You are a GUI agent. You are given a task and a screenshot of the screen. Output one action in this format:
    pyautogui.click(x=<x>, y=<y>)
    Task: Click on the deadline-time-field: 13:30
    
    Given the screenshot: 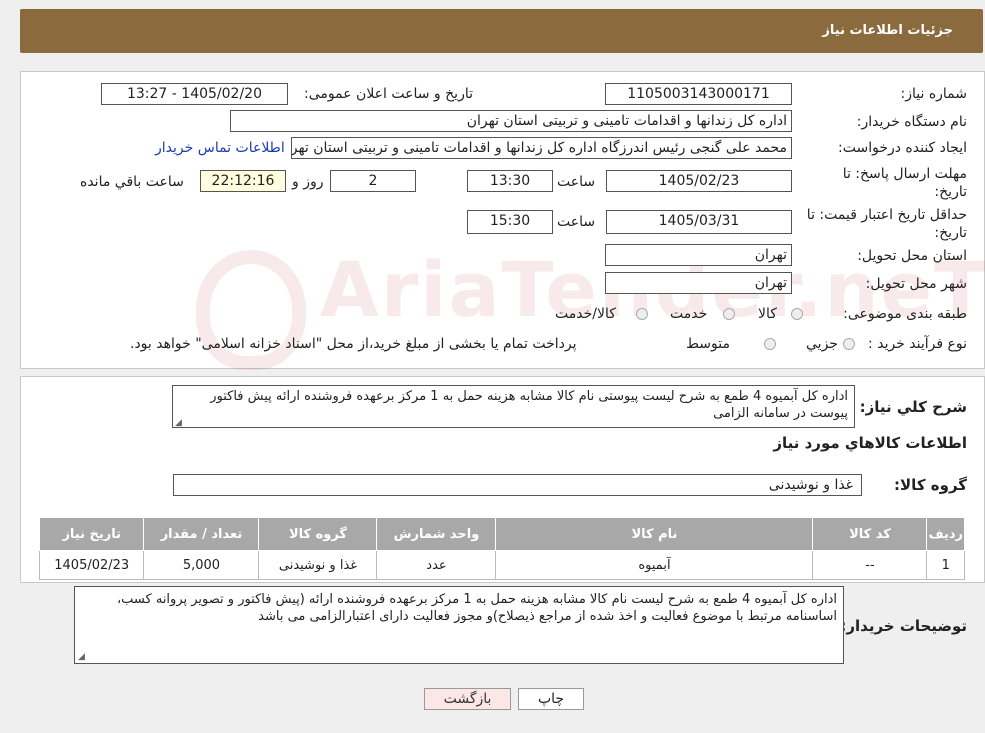 What is the action you would take?
    pyautogui.click(x=510, y=181)
    